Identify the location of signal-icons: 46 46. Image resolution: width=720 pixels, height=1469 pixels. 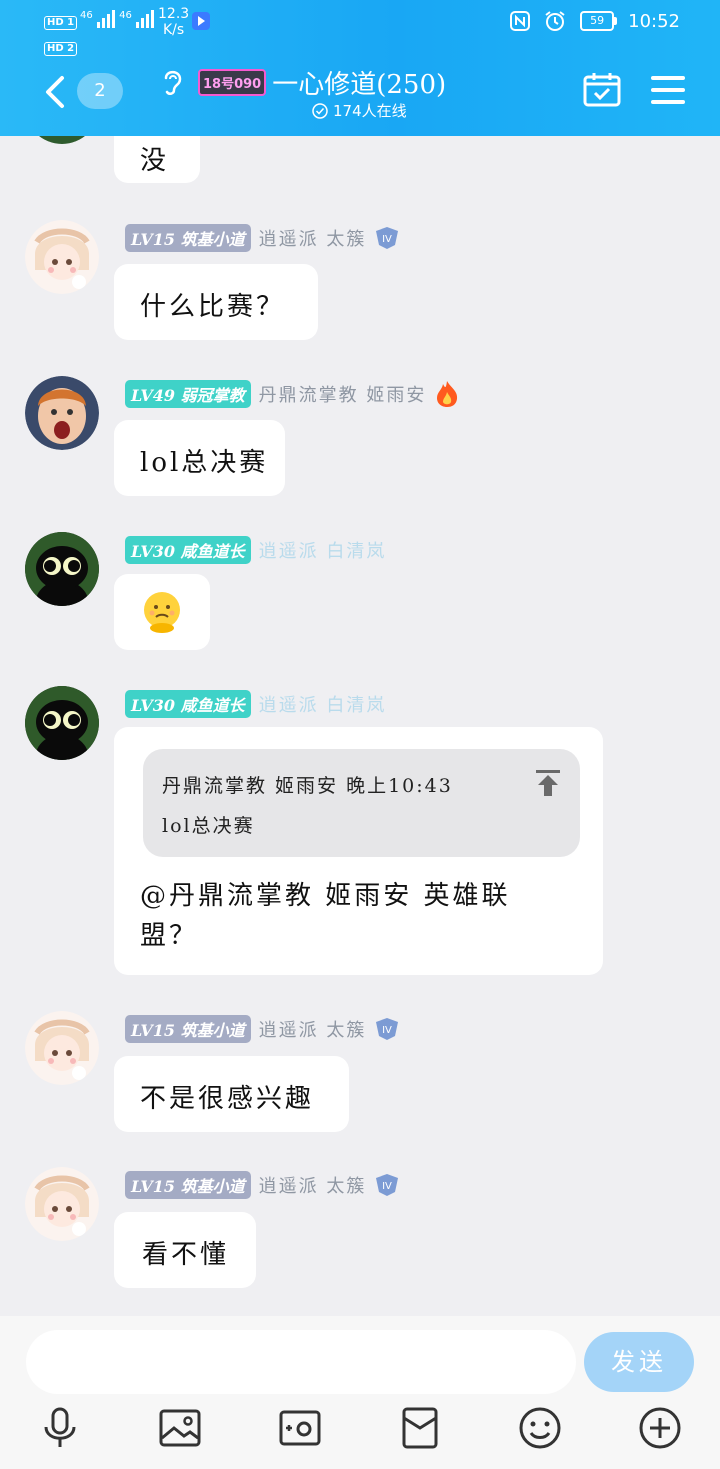
(117, 19).